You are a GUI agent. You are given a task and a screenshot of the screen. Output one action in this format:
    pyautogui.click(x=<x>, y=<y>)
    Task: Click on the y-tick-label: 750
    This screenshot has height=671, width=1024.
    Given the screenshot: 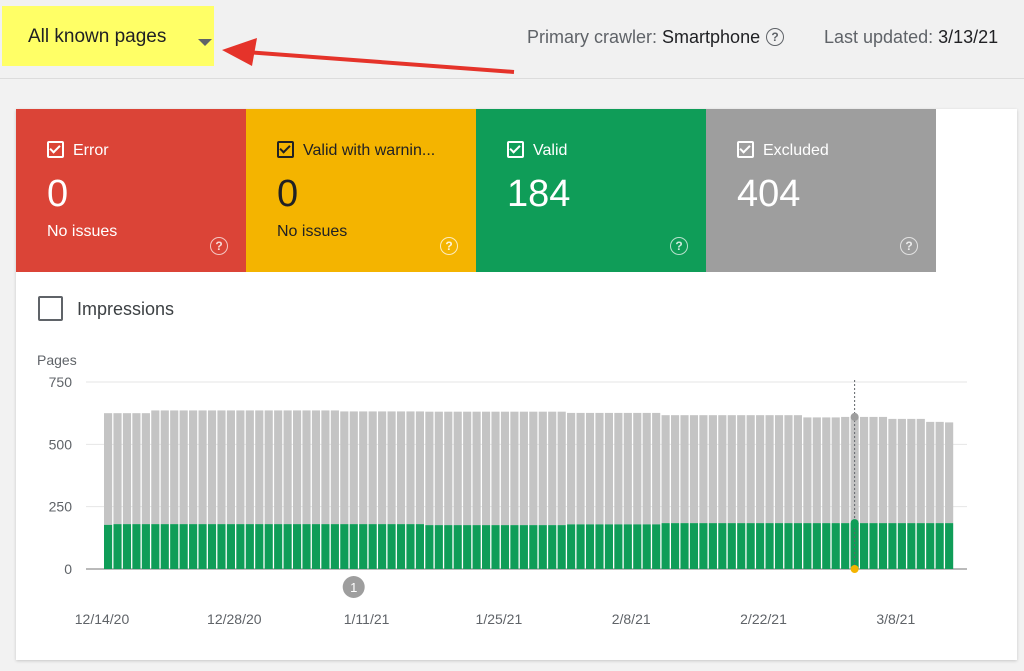 What is the action you would take?
    pyautogui.click(x=61, y=382)
    